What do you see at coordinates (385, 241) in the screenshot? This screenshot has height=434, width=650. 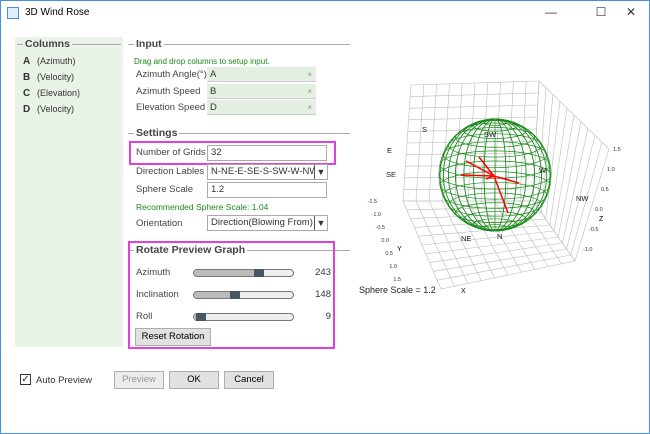 I see `y-tick-label: 0.0` at bounding box center [385, 241].